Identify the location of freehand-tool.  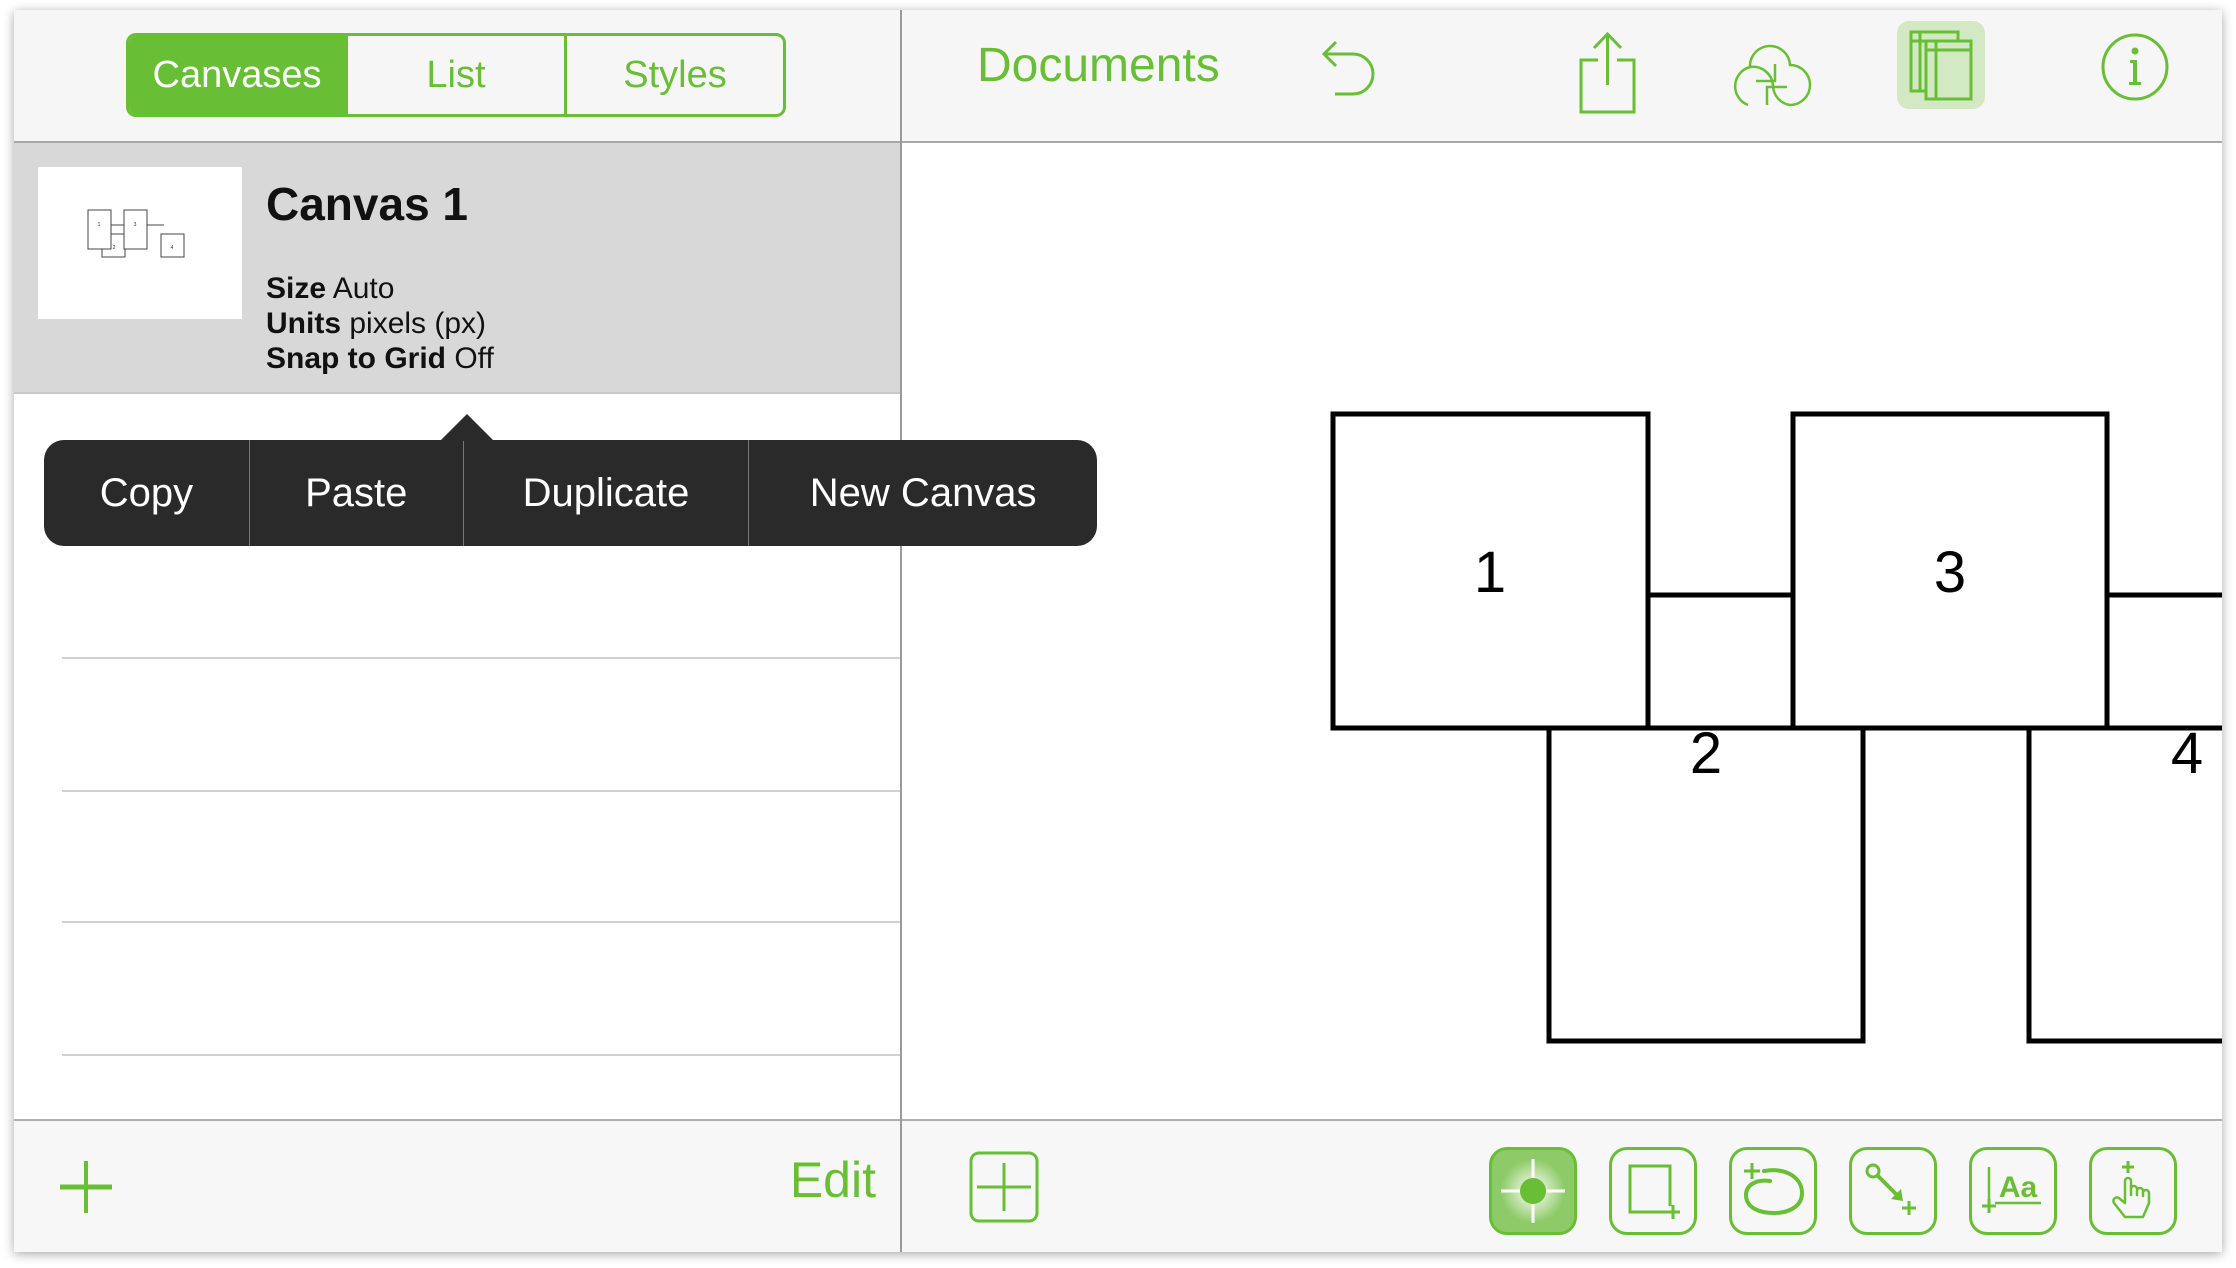
(1773, 1191).